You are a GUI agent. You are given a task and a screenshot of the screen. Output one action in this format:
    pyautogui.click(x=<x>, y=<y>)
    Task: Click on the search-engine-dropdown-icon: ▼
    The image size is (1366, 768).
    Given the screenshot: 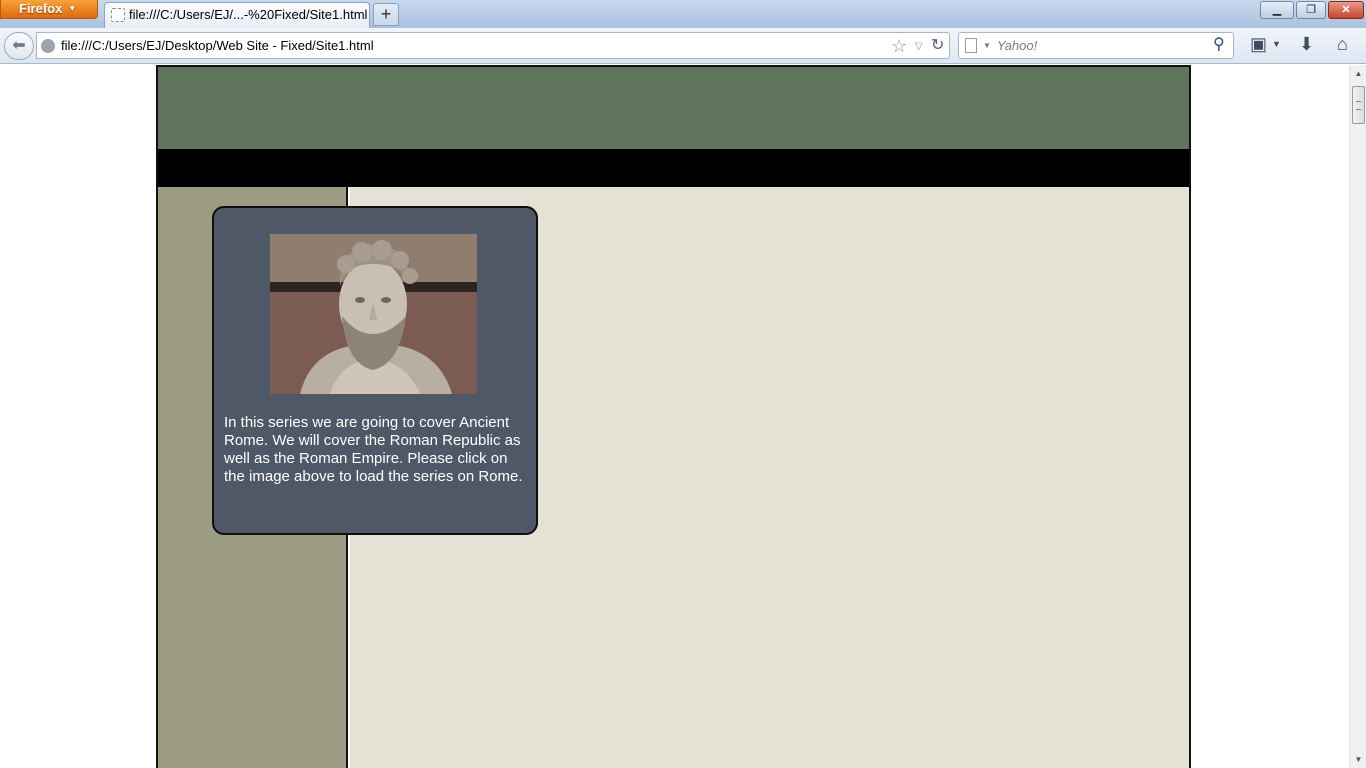 What is the action you would take?
    pyautogui.click(x=987, y=46)
    